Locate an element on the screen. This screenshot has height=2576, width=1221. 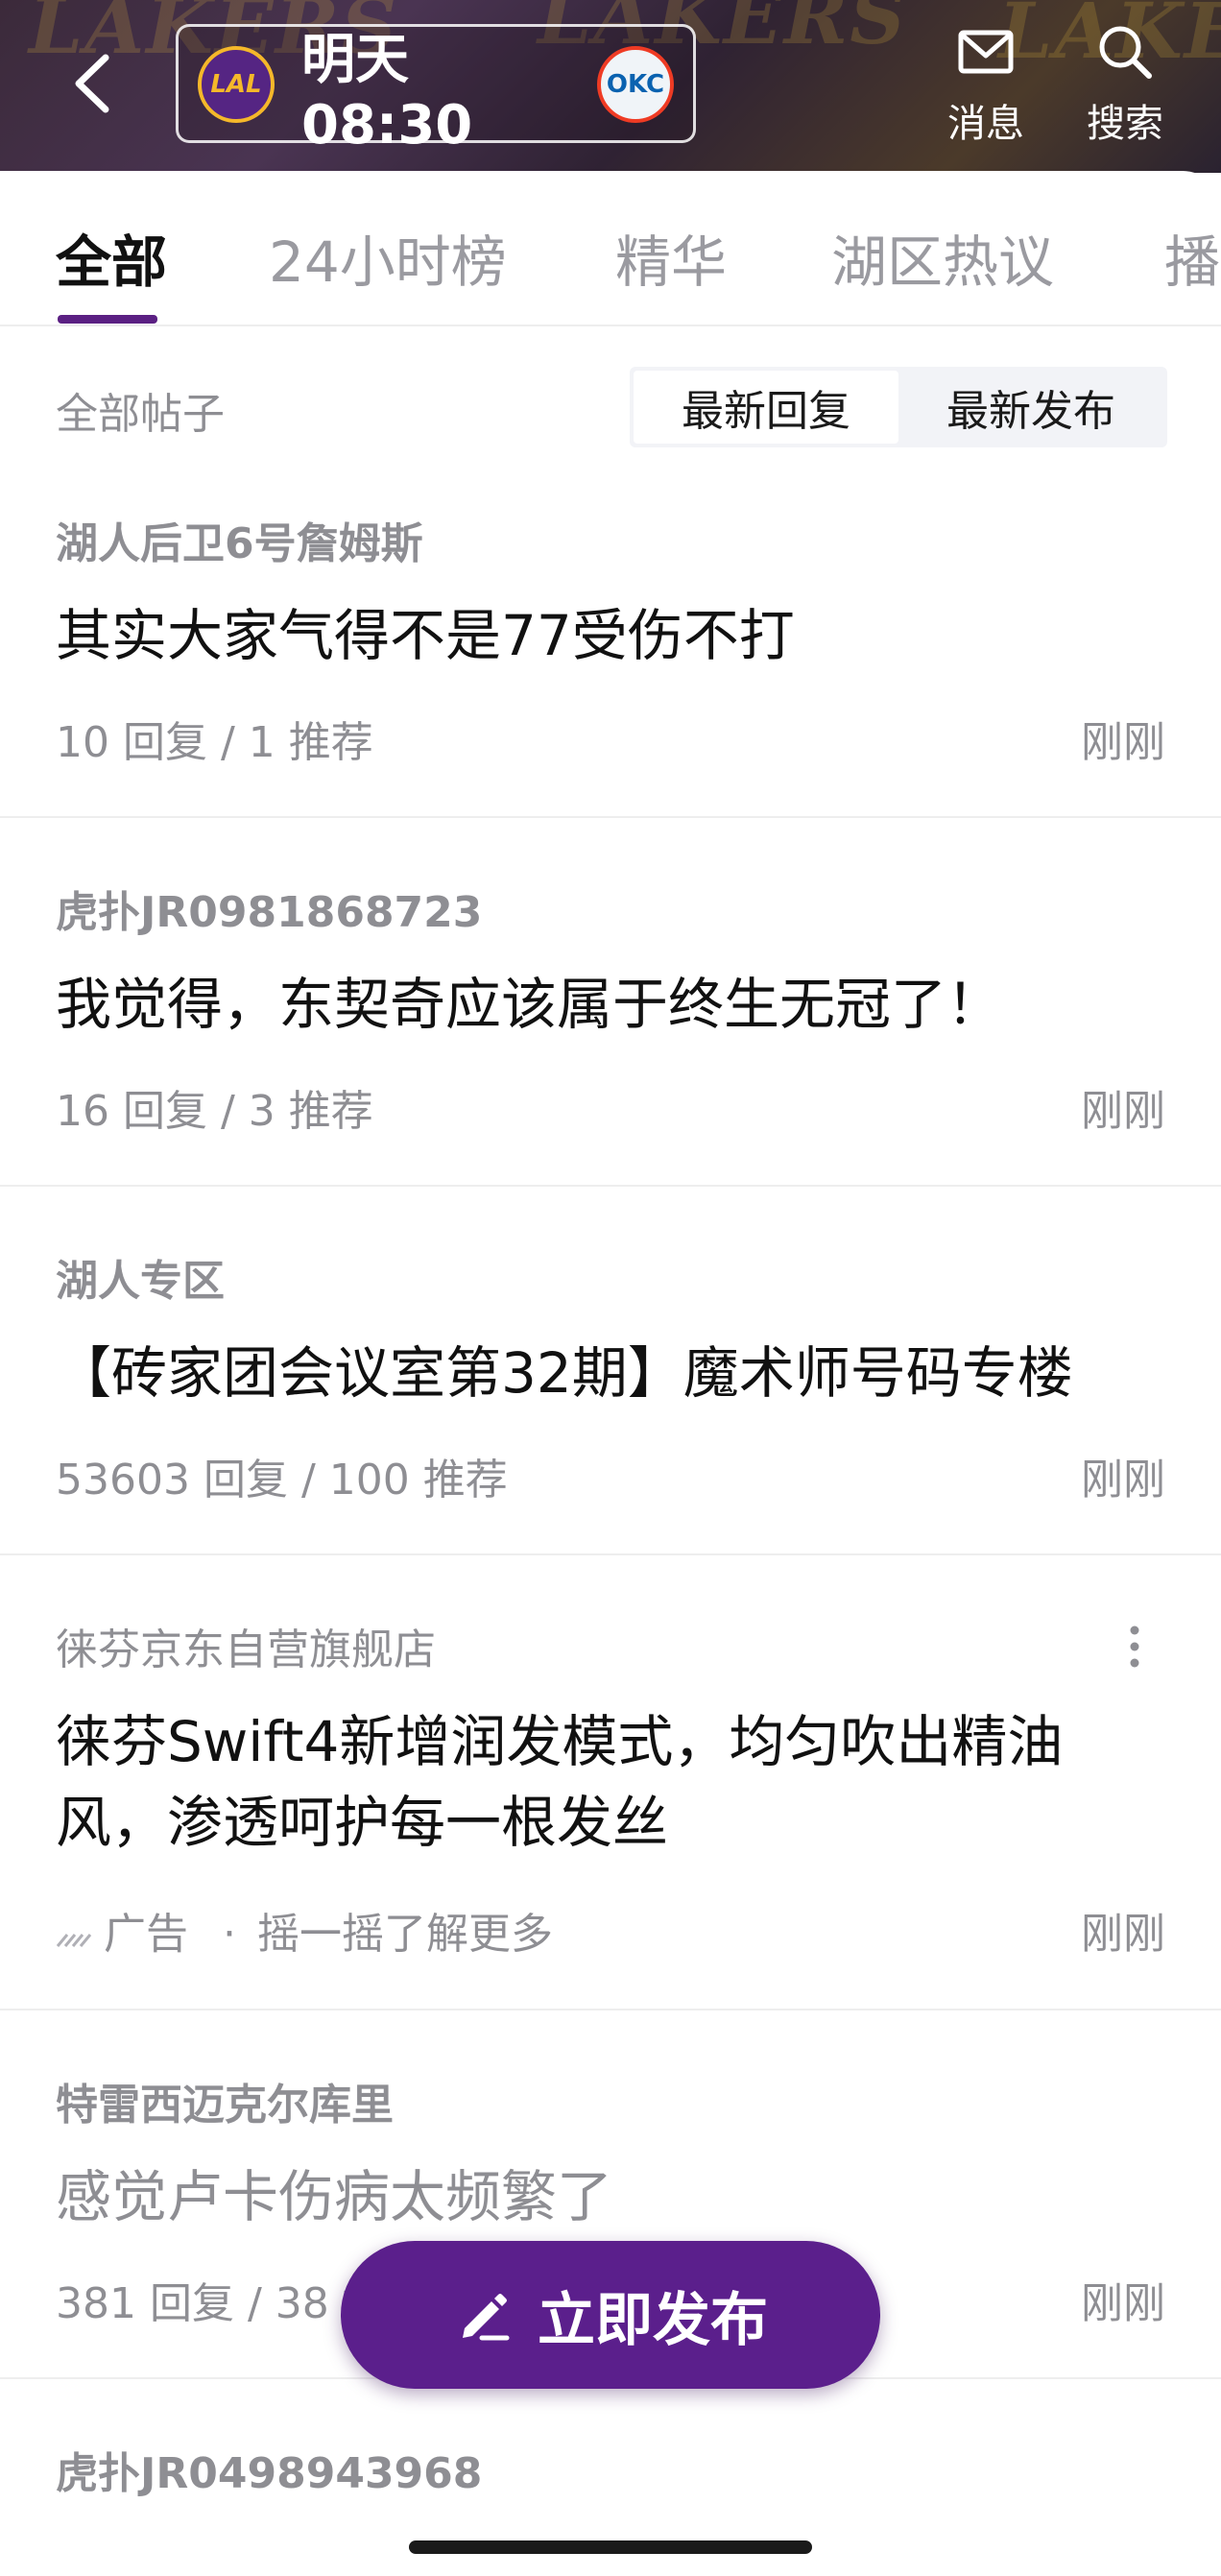
post-title: 我觉得，东契奇应该属于终生无冠了！ is located at coordinates (614, 1004).